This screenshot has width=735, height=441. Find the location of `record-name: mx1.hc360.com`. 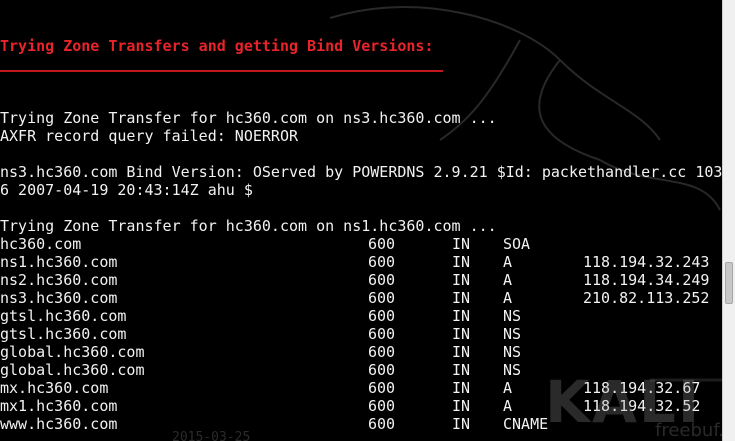

record-name: mx1.hc360.com is located at coordinates (59, 406).